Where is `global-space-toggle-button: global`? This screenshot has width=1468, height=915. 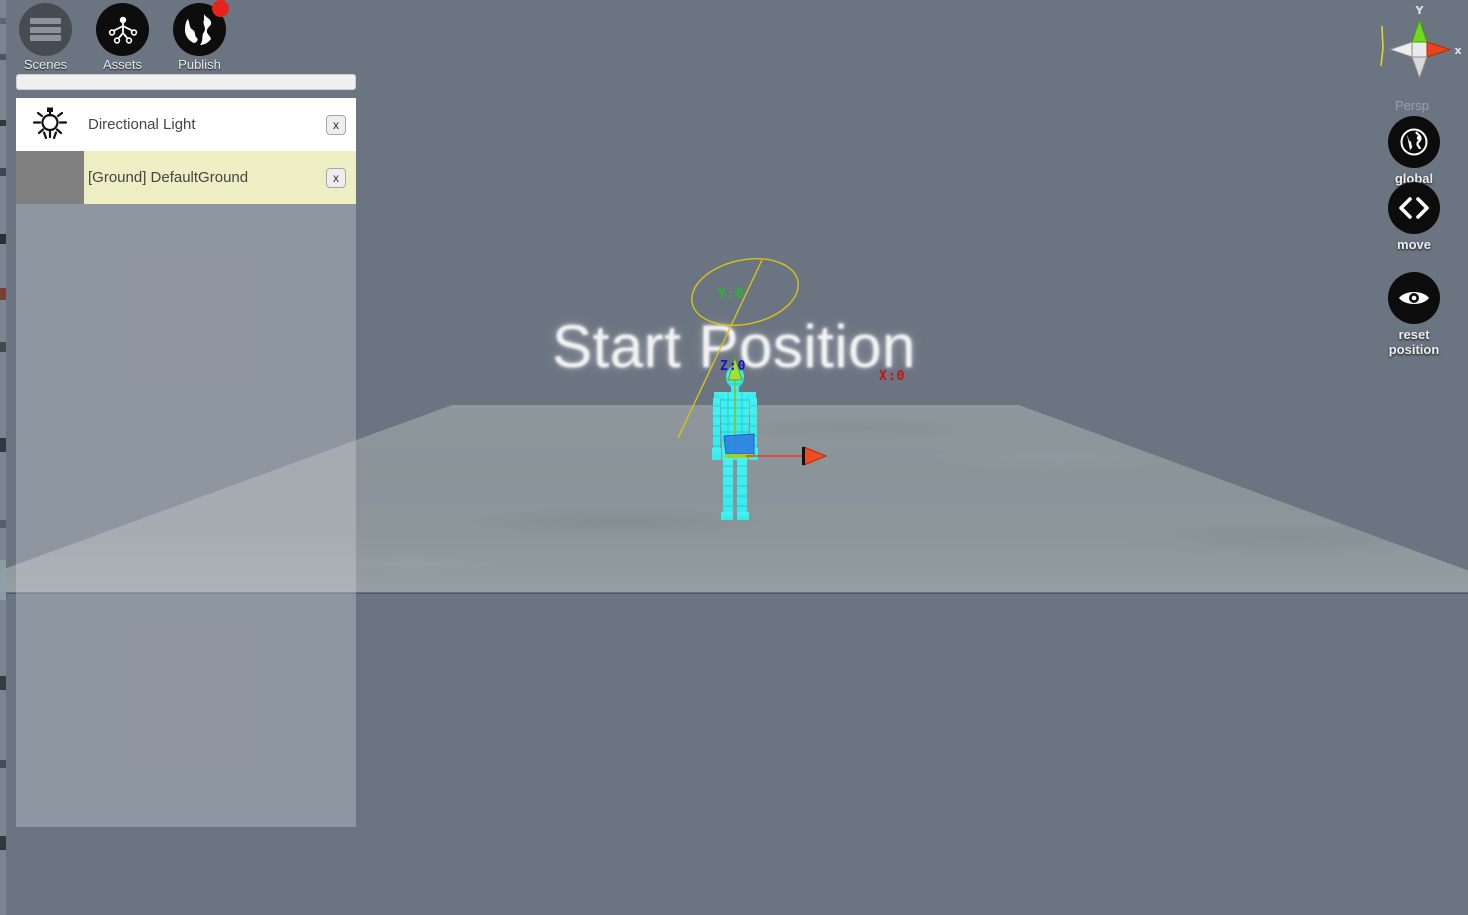
global-space-toggle-button: global is located at coordinates (1414, 151).